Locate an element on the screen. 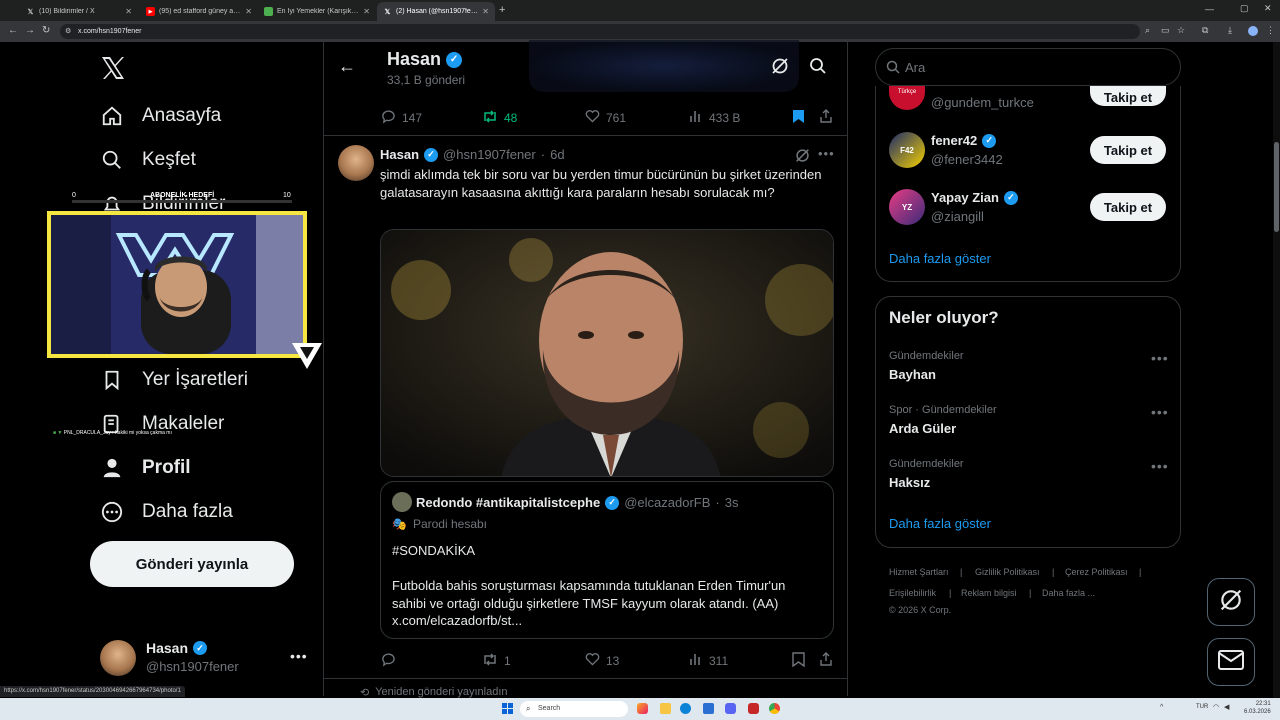 This screenshot has height=720, width=1280. close-window-icon: ✕ is located at coordinates (1268, 8).